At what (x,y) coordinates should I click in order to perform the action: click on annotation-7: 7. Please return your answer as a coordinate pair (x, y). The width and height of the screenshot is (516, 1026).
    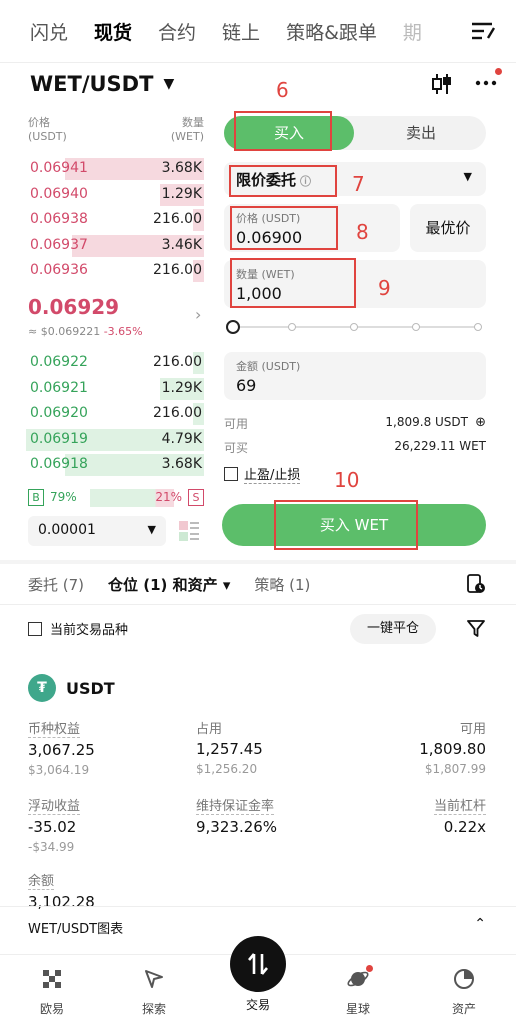
    Looking at the image, I should click on (358, 184).